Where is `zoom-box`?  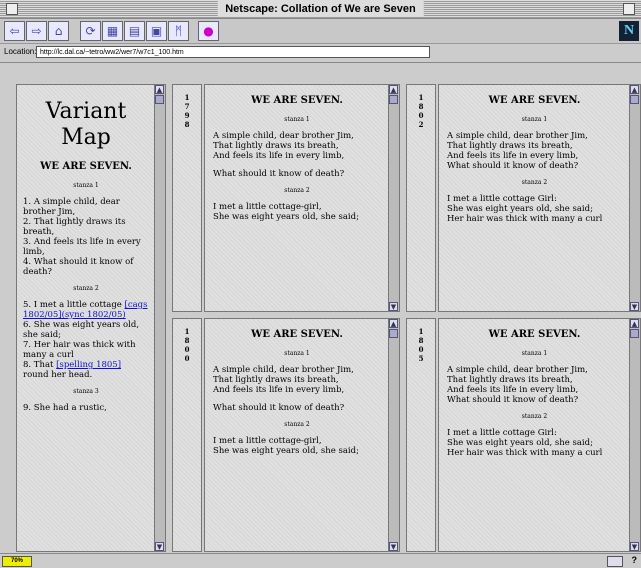 zoom-box is located at coordinates (629, 9).